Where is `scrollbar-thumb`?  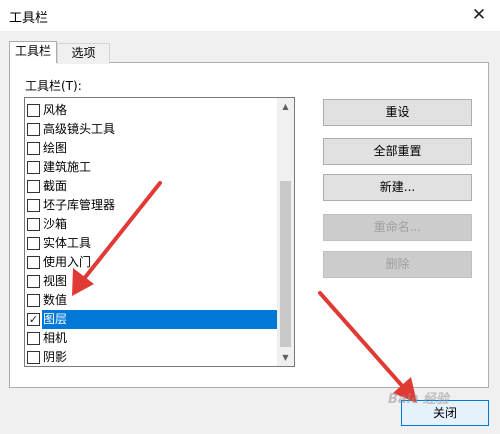 scrollbar-thumb is located at coordinates (285, 264).